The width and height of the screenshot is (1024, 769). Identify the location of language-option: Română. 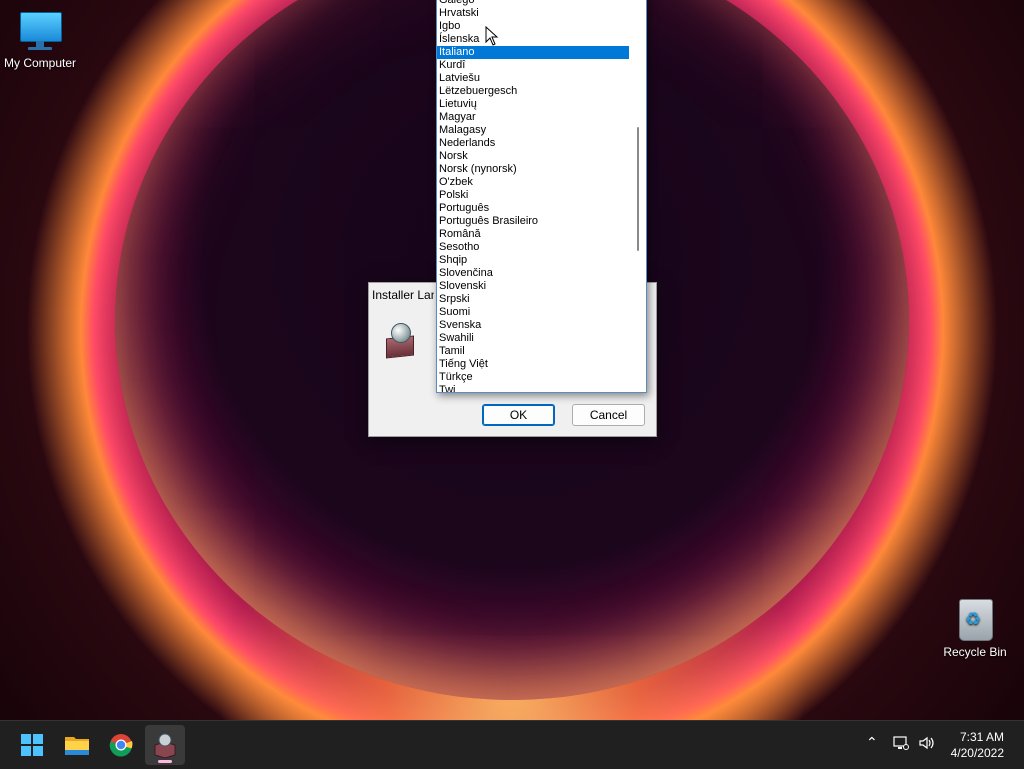
(533, 234).